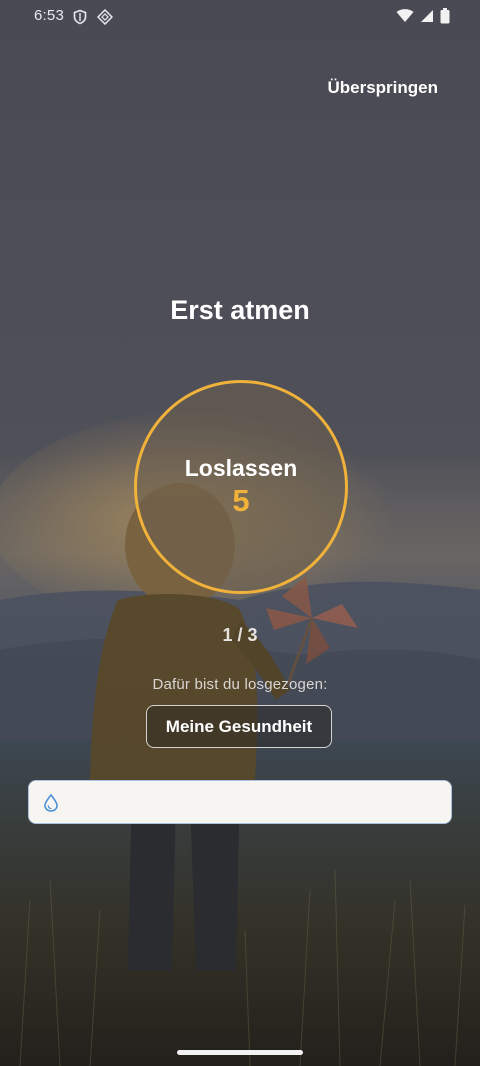  I want to click on note-input, so click(260, 803).